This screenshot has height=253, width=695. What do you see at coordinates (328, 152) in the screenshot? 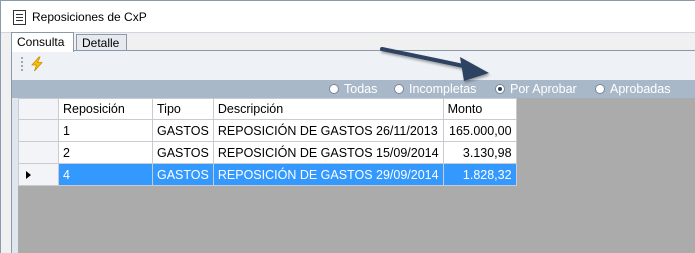
I see `cell-descripcion: REPOSICIÓN DE GASTOS 15/09/2014` at bounding box center [328, 152].